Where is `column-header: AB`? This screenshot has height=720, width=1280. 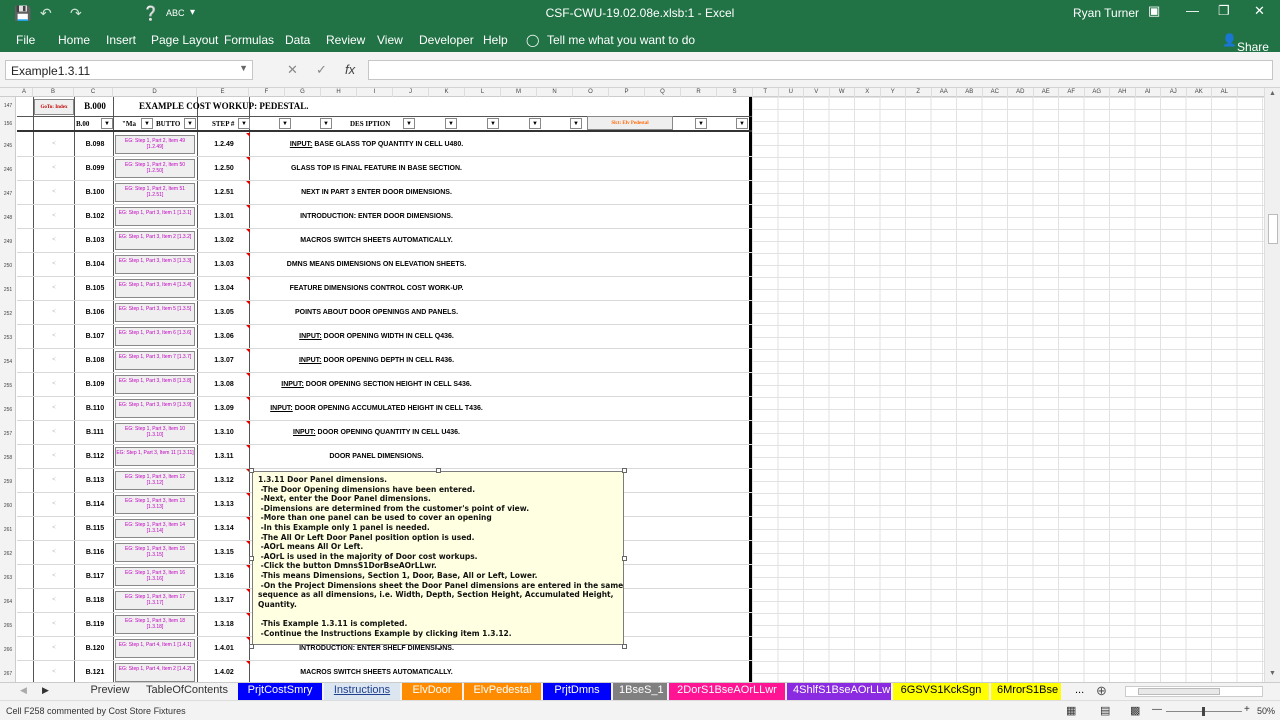 column-header: AB is located at coordinates (970, 92).